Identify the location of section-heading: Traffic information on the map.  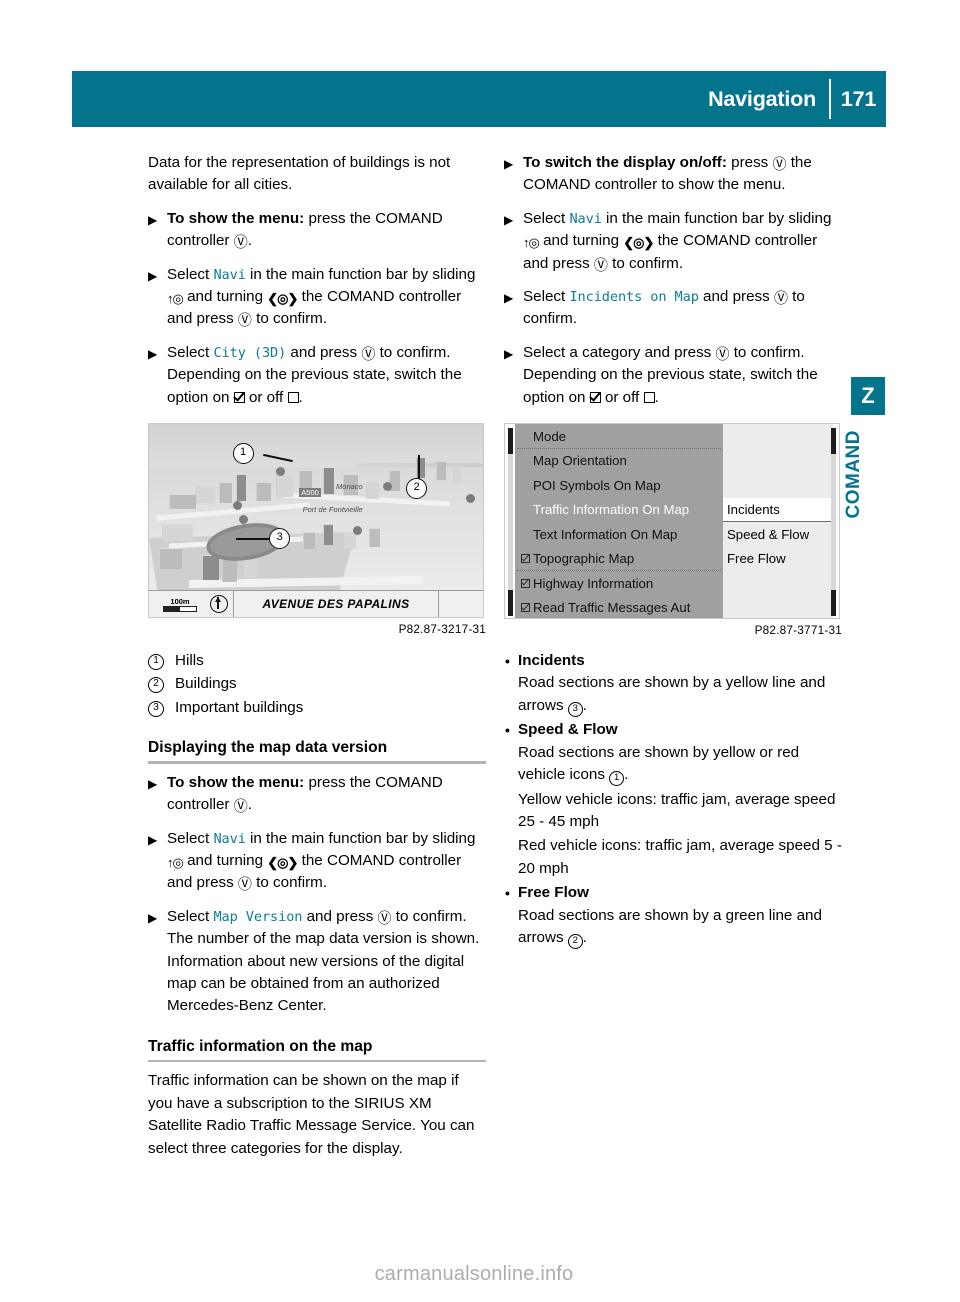
(260, 1046).